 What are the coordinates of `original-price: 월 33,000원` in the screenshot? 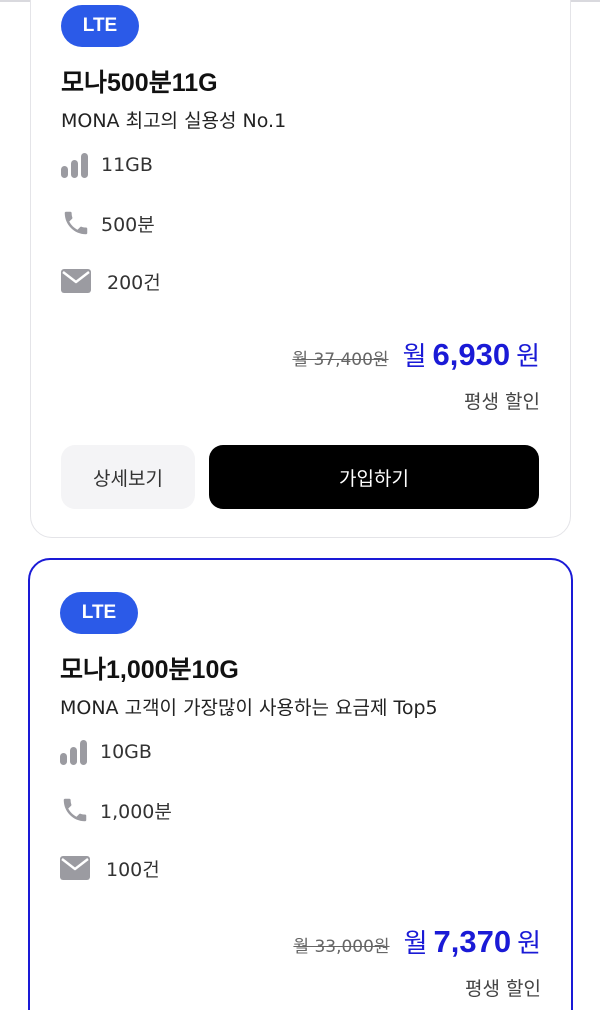 It's located at (341, 947).